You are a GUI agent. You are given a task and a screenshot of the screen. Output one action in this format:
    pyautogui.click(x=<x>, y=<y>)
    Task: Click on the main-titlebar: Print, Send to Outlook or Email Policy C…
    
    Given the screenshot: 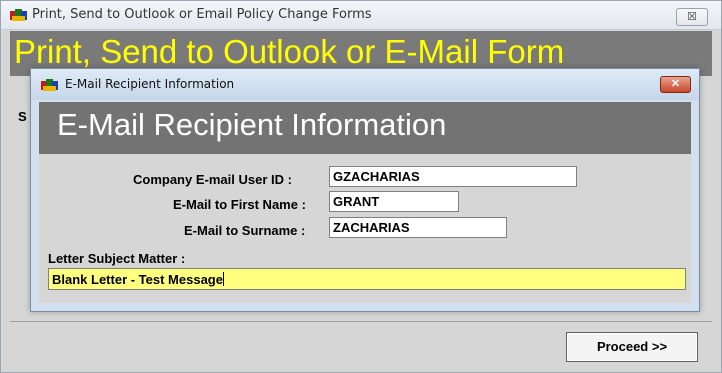 What is the action you would take?
    pyautogui.click(x=361, y=15)
    